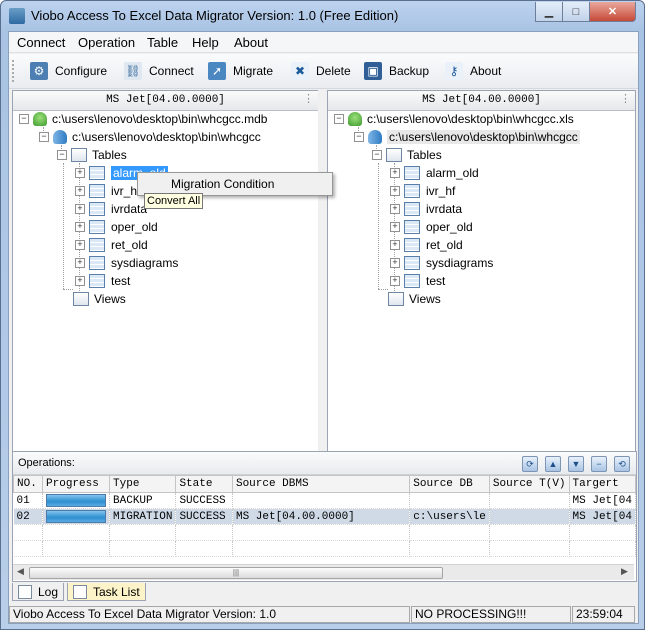 The width and height of the screenshot is (645, 630). What do you see at coordinates (20, 571) in the screenshot?
I see `scroll-left-icon: ◀` at bounding box center [20, 571].